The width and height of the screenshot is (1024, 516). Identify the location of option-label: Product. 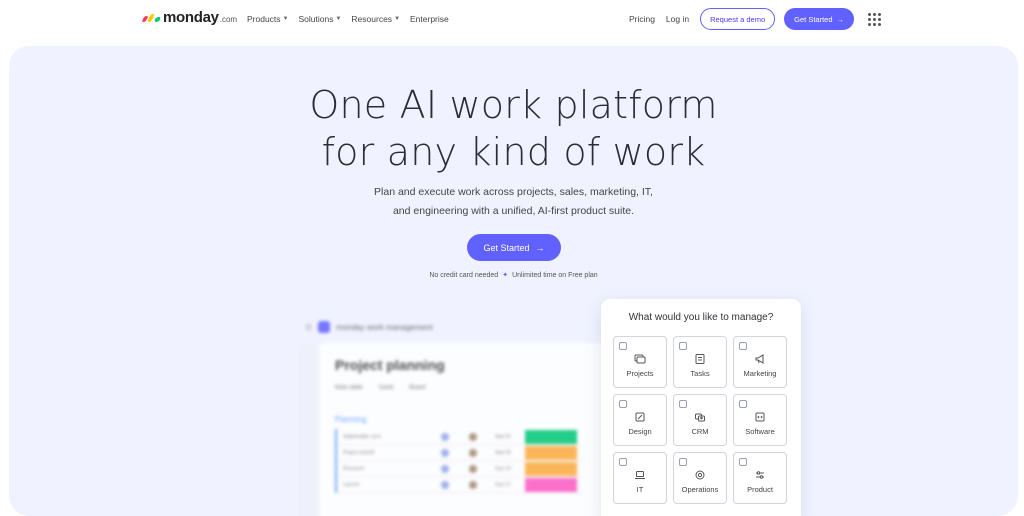
(760, 489).